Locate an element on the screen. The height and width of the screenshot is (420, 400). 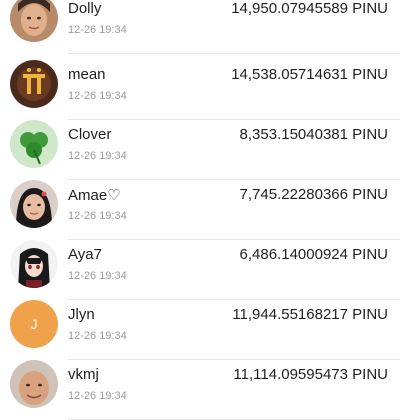
user-name: Clover is located at coordinates (90, 134).